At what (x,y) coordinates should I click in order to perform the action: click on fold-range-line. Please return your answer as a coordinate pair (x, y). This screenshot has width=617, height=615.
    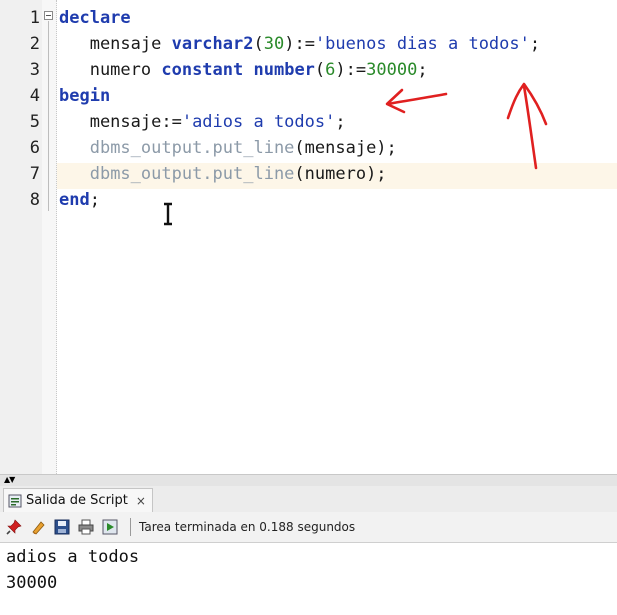
    Looking at the image, I should click on (48, 116).